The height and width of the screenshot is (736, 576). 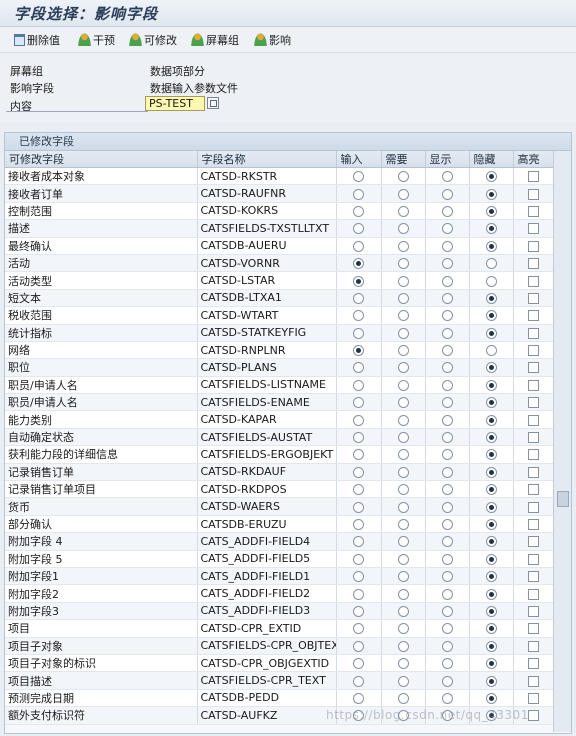 I want to click on intervene-button: 干预, so click(x=96, y=39).